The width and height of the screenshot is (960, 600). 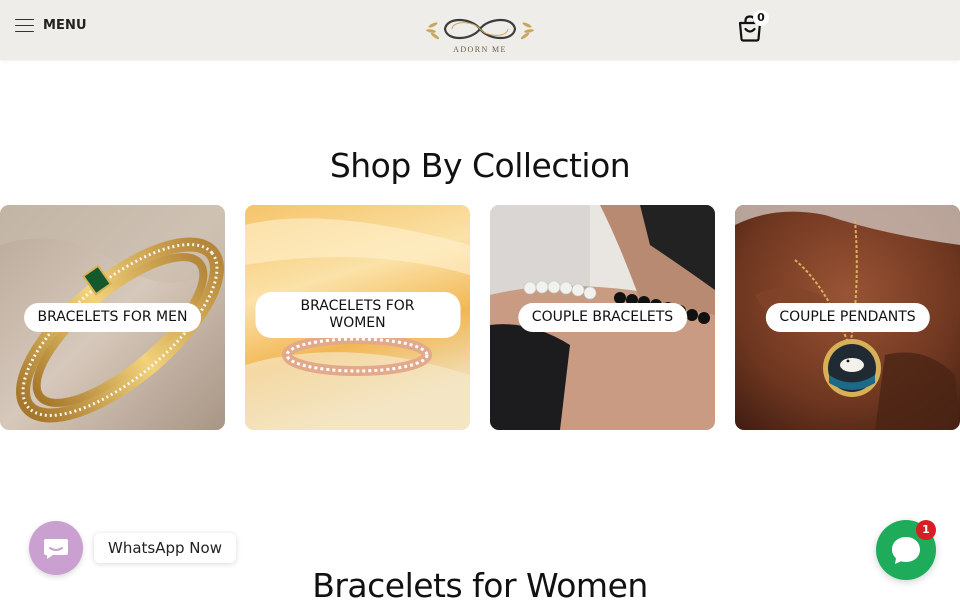 I want to click on chat-notification-badge: 1, so click(x=926, y=530).